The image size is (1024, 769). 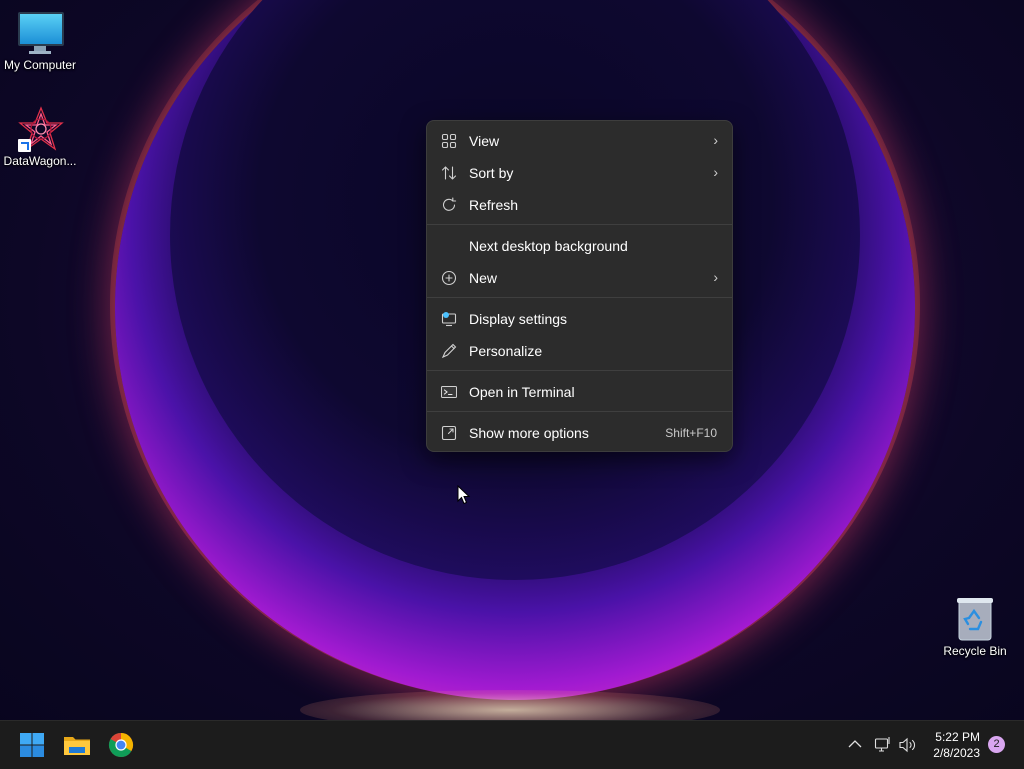 What do you see at coordinates (491, 173) in the screenshot?
I see `menu-item-label: Sort by` at bounding box center [491, 173].